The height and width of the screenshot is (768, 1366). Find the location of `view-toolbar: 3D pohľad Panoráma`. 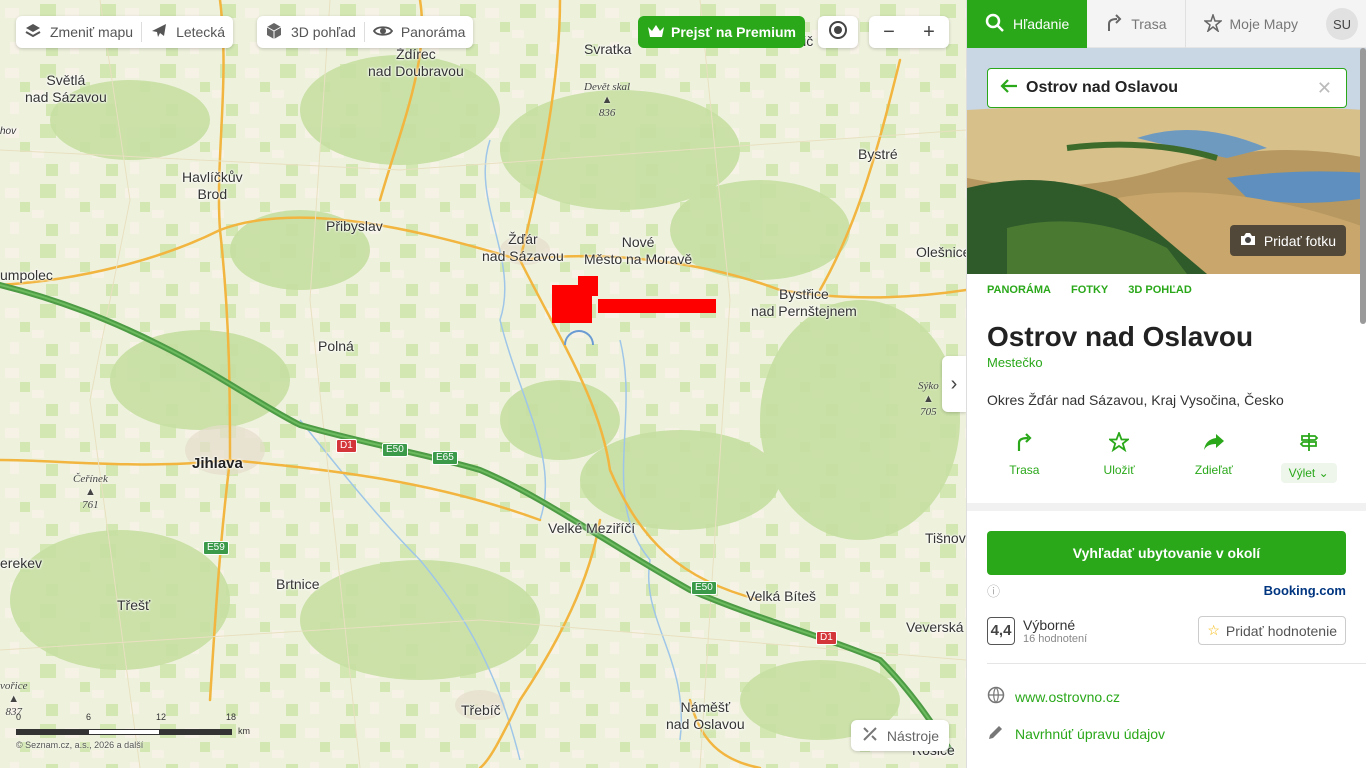

view-toolbar: 3D pohľad Panoráma is located at coordinates (365, 32).